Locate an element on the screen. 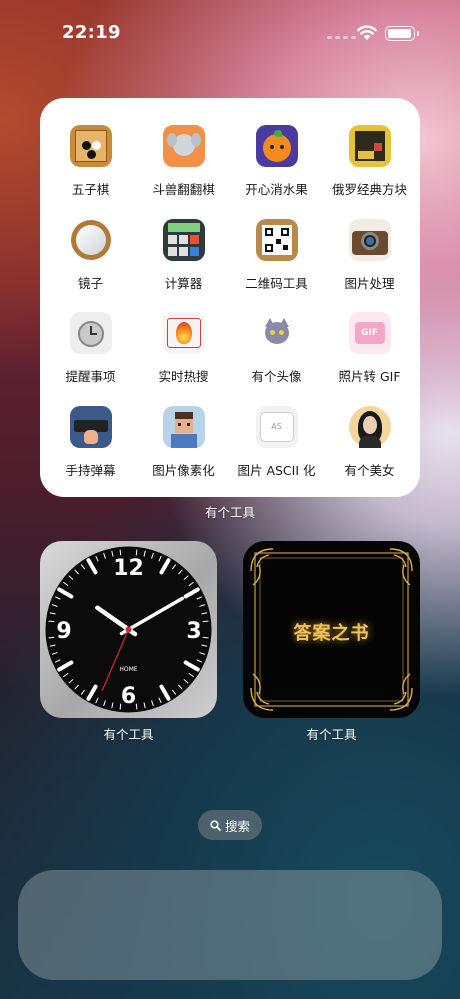 The height and width of the screenshot is (999, 460). clock-widget-caption: 有个工具 is located at coordinates (128, 734).